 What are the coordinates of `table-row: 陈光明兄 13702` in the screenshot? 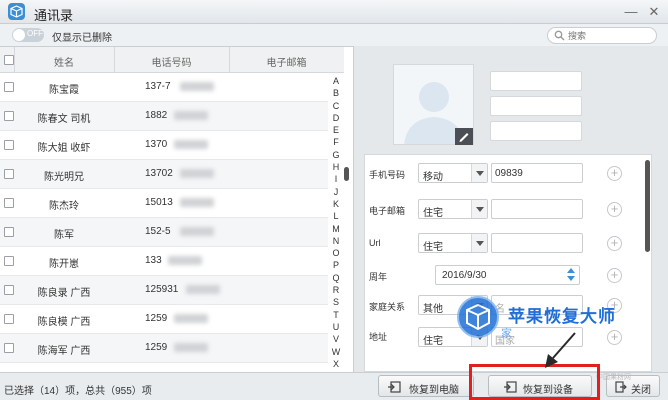 It's located at (164, 174).